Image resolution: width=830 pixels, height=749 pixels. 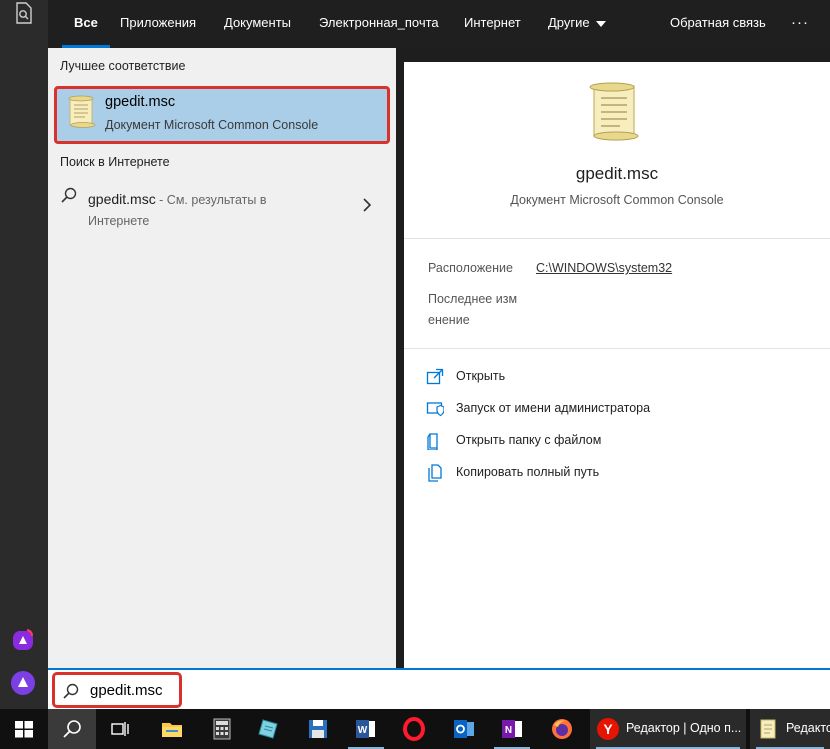 What do you see at coordinates (122, 199) in the screenshot?
I see `web-result-title: gpedit.msc` at bounding box center [122, 199].